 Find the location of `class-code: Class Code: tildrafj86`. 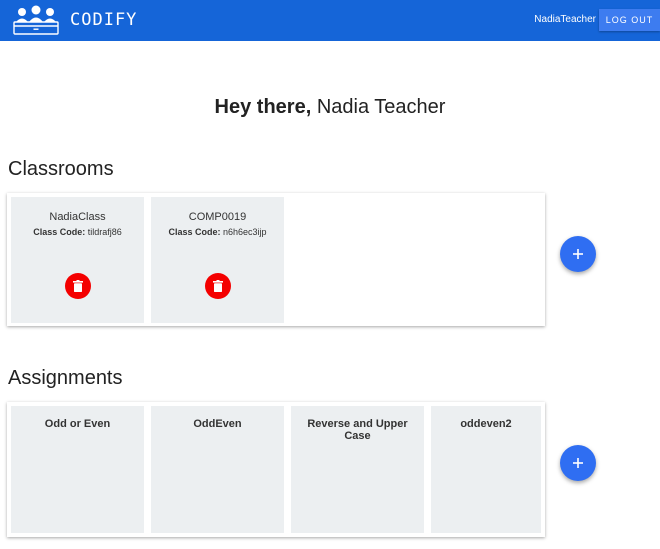

class-code: Class Code: tildrafj86 is located at coordinates (77, 232).